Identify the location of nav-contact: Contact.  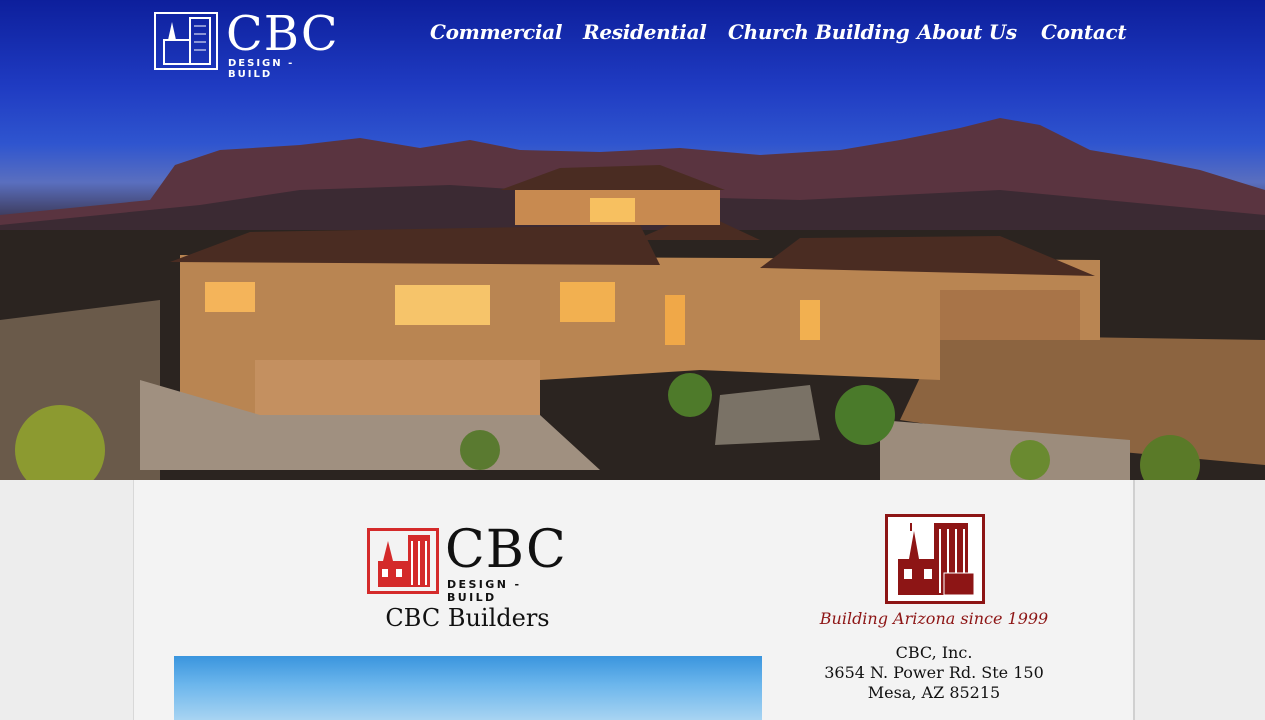
(1084, 32).